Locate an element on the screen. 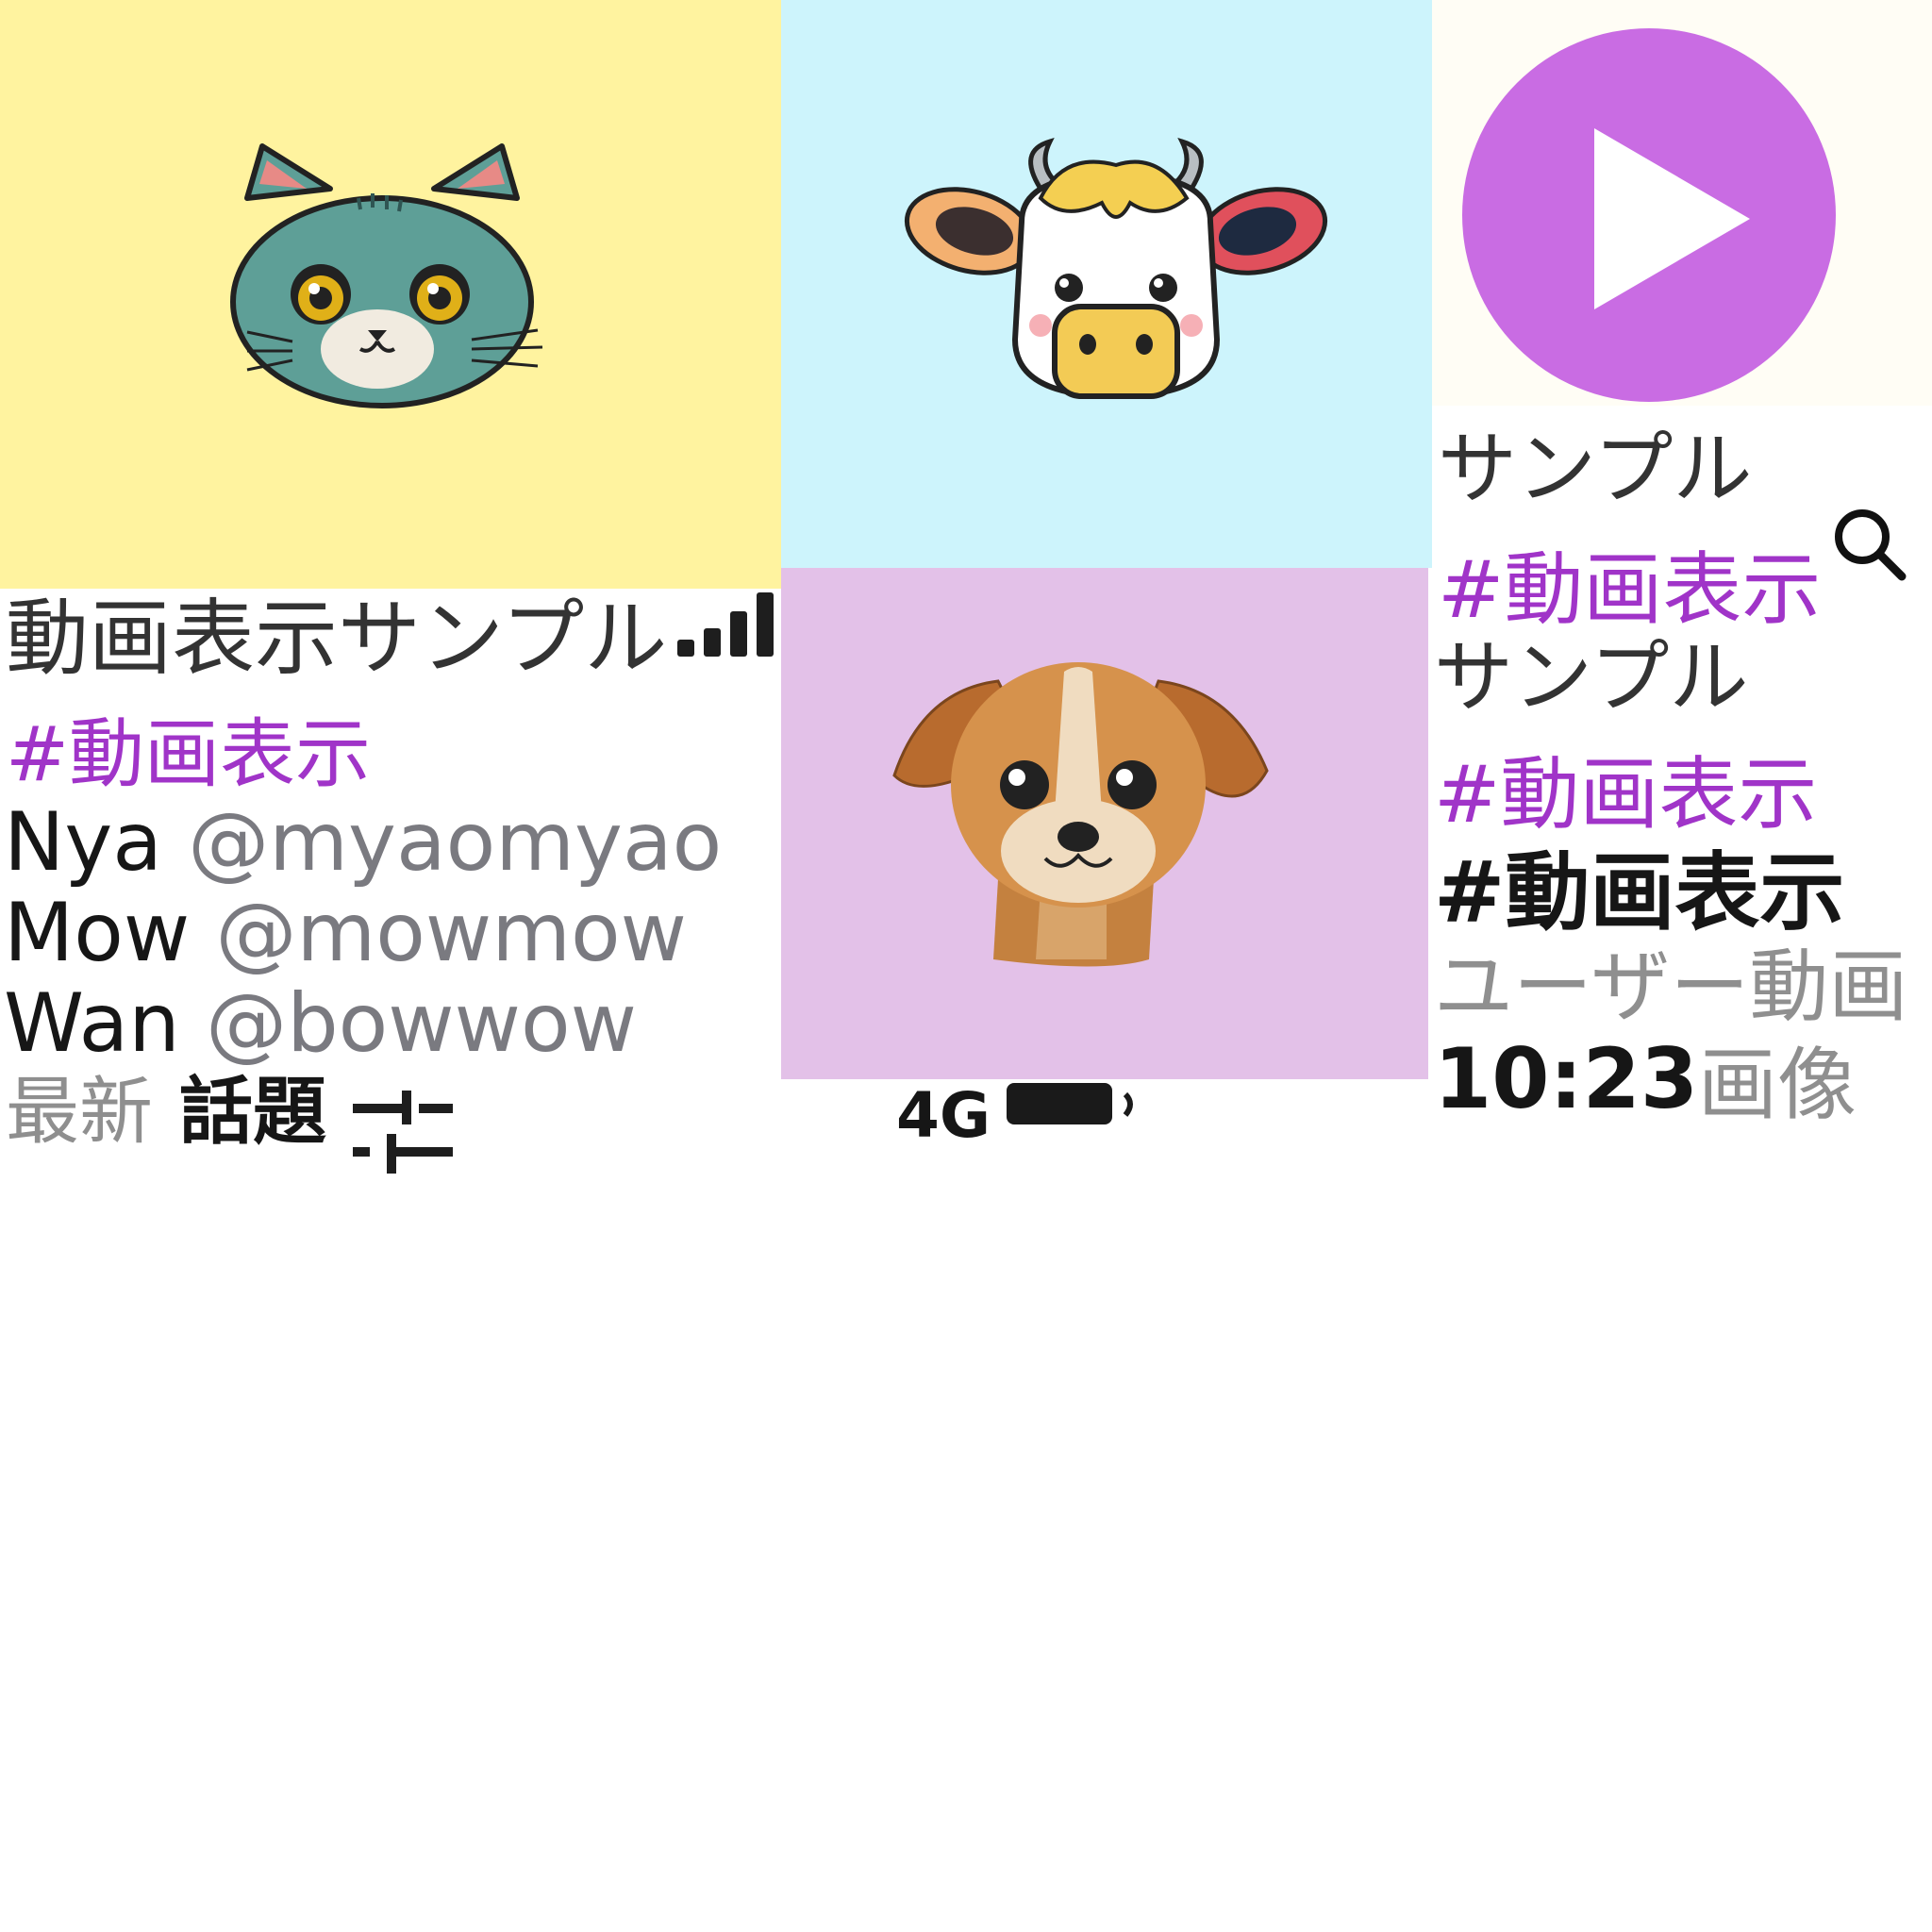 The image size is (1932, 1932). play-icon is located at coordinates (1682, 203).